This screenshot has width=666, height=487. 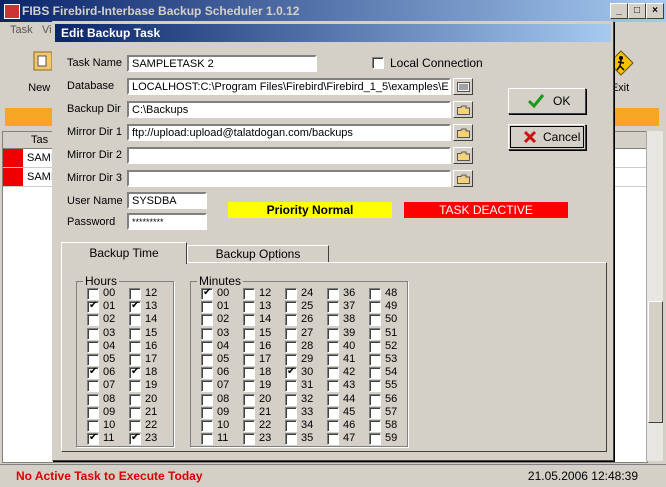 What do you see at coordinates (291, 320) in the screenshot?
I see `minute-26-checkbox` at bounding box center [291, 320].